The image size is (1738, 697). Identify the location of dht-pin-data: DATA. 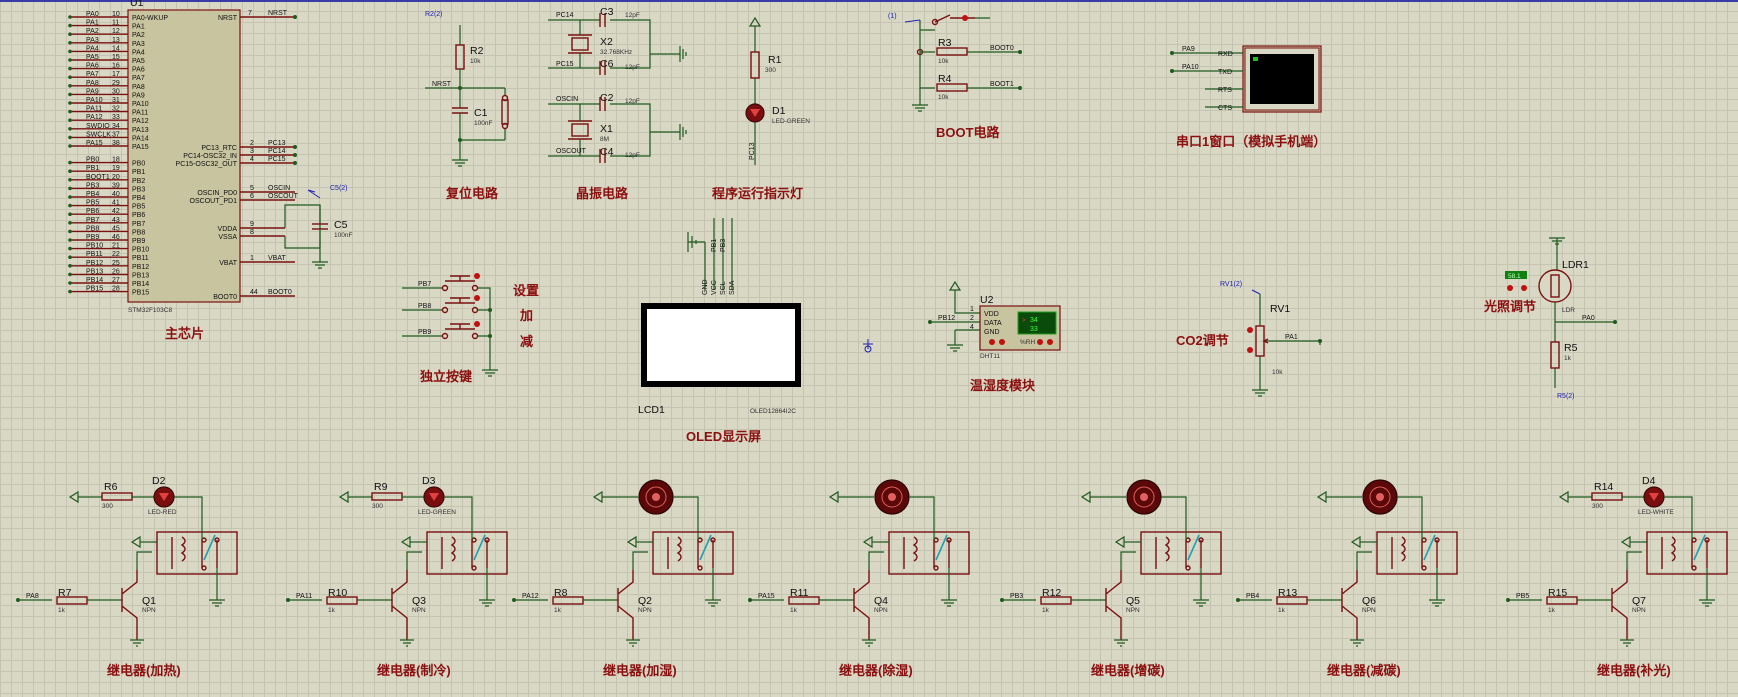
(993, 323).